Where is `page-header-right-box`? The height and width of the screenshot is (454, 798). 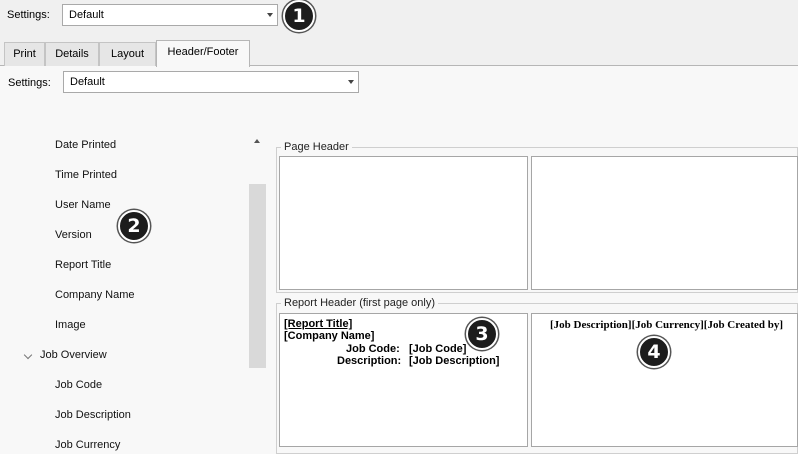
page-header-right-box is located at coordinates (664, 223).